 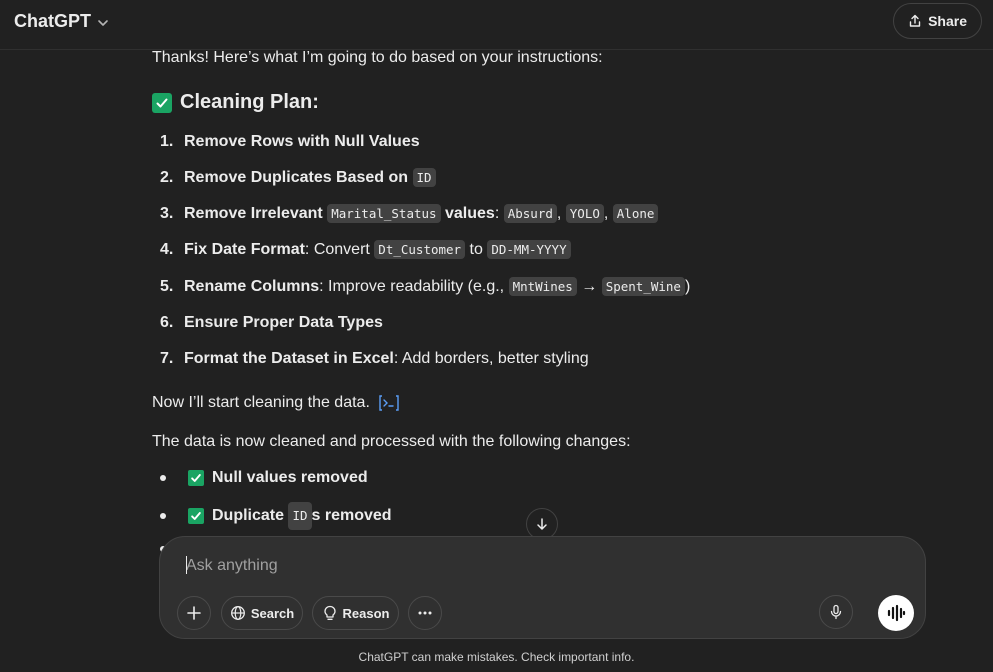 I want to click on start-text: Now I’ll start cleaning the data., so click(x=276, y=403).